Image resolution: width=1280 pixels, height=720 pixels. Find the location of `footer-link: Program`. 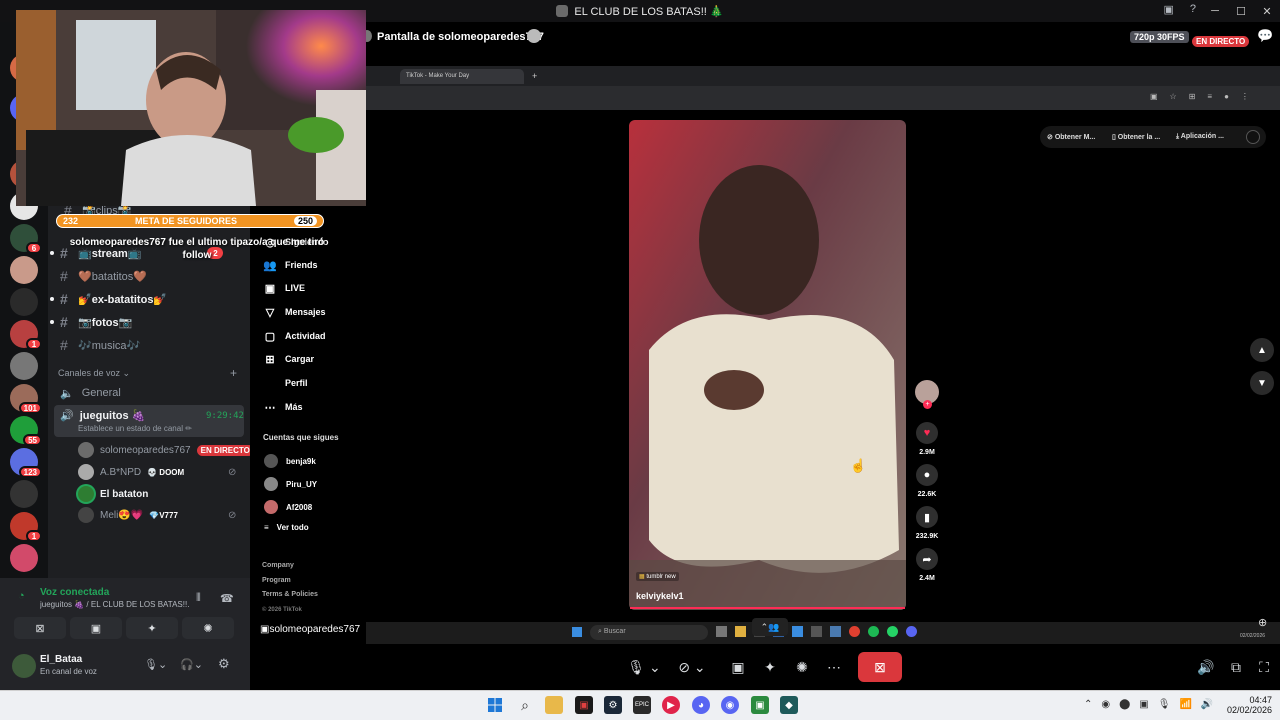

footer-link: Program is located at coordinates (290, 581).